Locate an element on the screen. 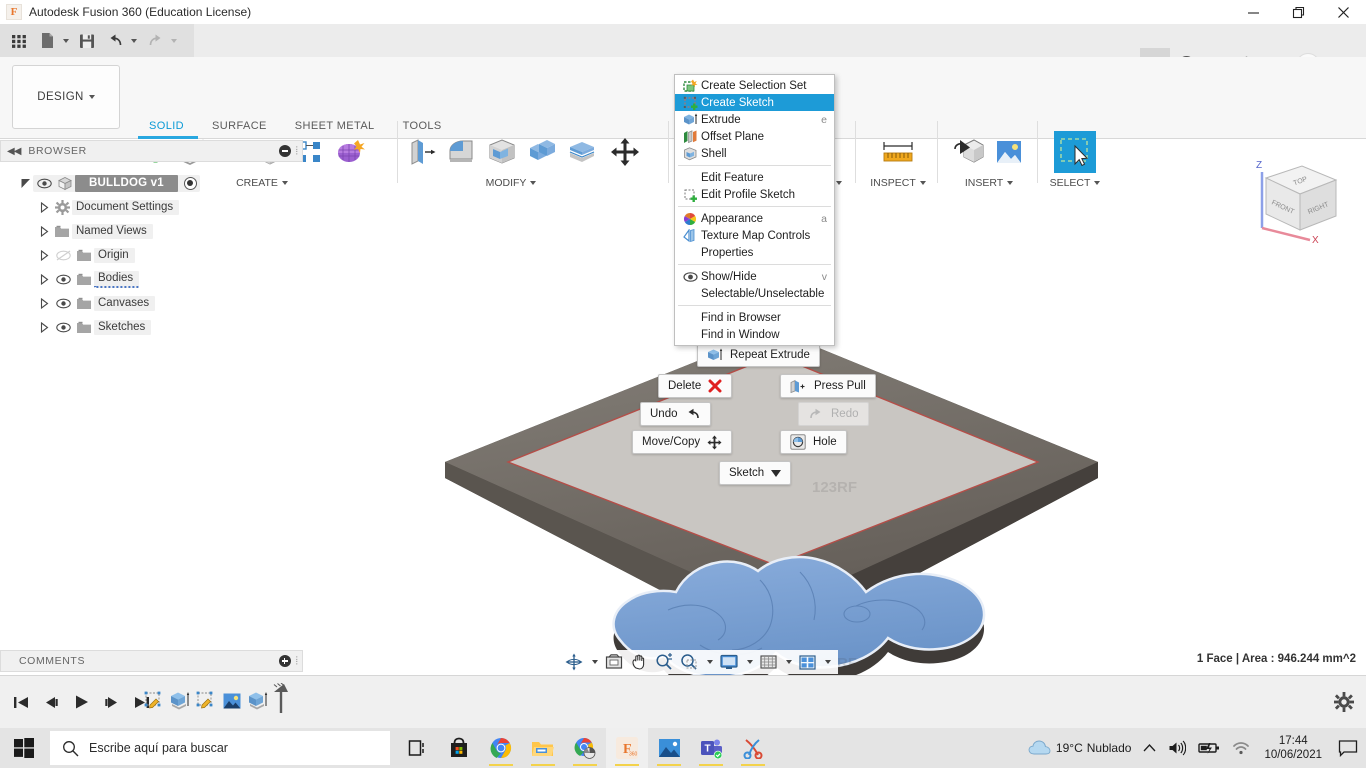  press-pull-icon is located at coordinates (422, 152).